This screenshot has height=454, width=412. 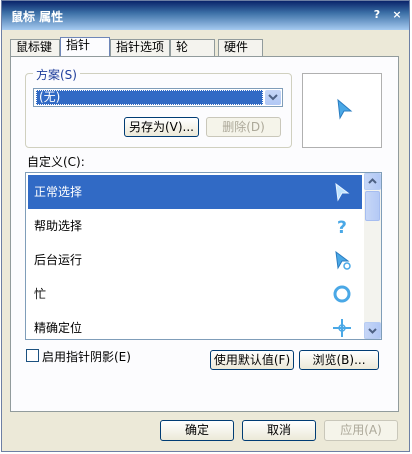 What do you see at coordinates (85, 47) in the screenshot?
I see `tab-pointers: 指针` at bounding box center [85, 47].